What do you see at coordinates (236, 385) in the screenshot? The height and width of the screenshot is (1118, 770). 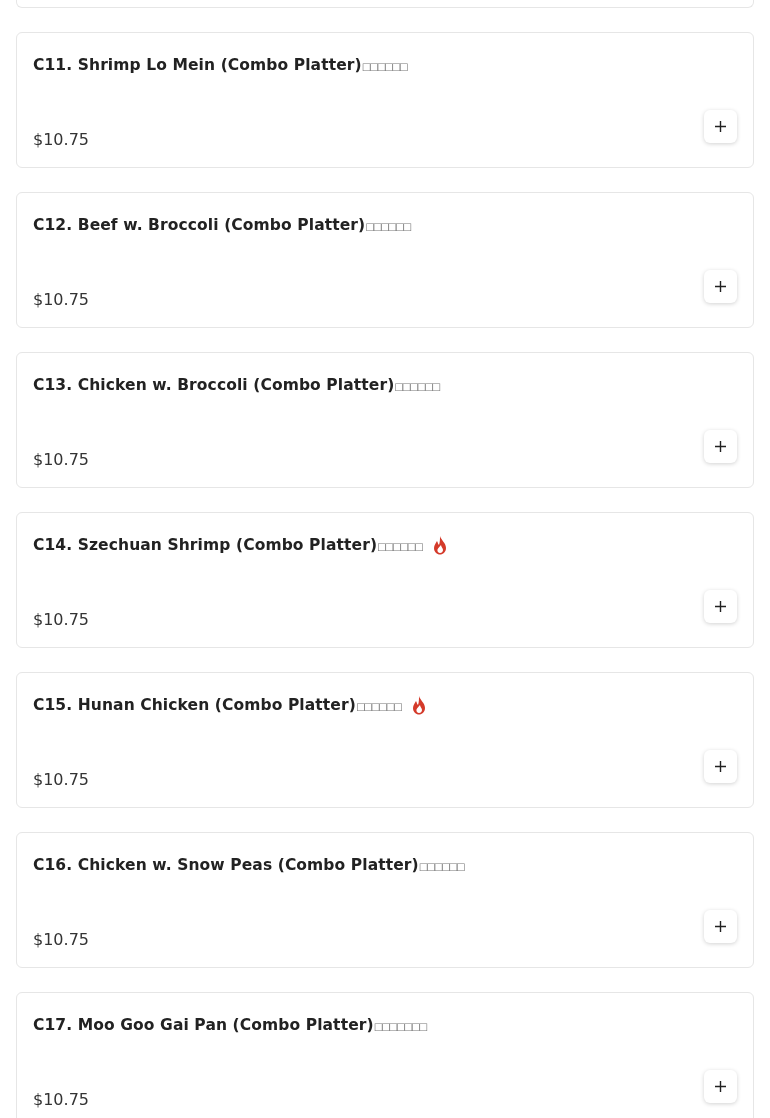 I see `item-title: C13. Chicken w. Broccoli (Combo Platter)□□□□□□` at bounding box center [236, 385].